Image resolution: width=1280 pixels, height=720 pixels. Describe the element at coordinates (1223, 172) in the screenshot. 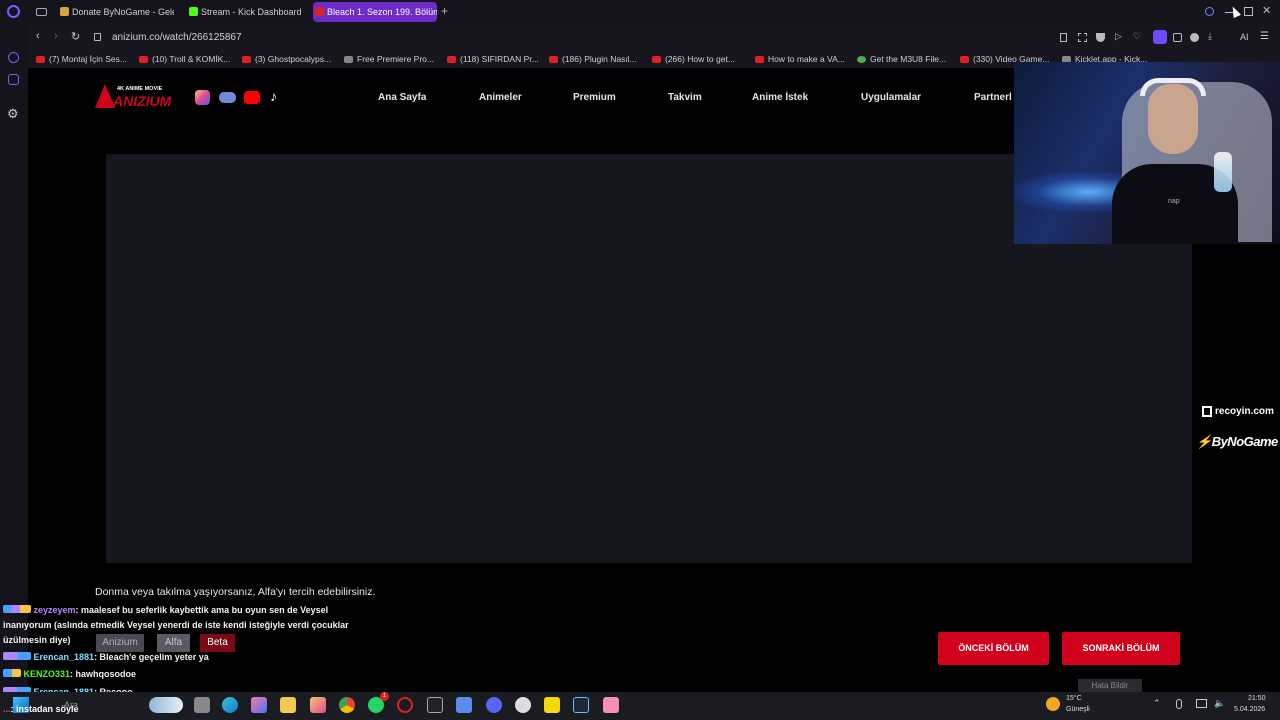

I see `webcam-mic` at that location.